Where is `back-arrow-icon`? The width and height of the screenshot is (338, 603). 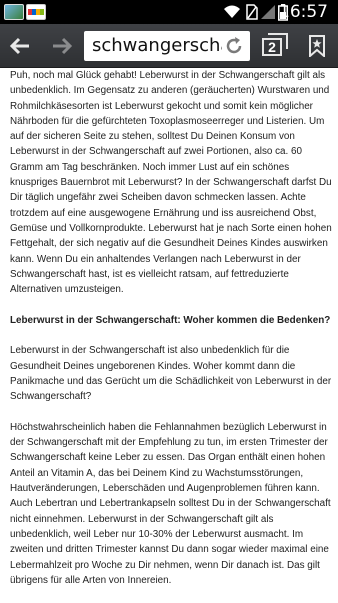
back-arrow-icon is located at coordinates (19, 46).